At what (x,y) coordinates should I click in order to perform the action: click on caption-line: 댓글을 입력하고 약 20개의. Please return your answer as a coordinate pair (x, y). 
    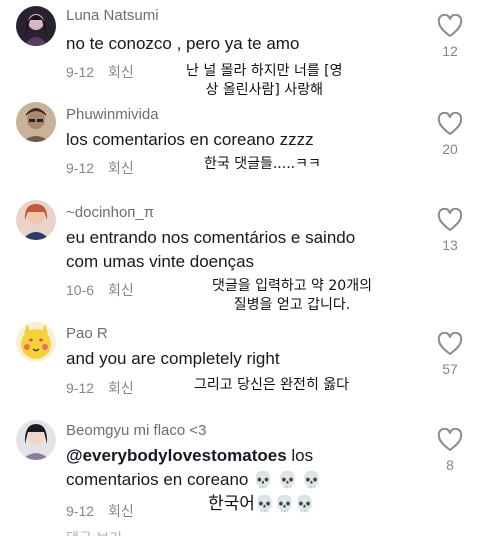
    Looking at the image, I should click on (292, 286).